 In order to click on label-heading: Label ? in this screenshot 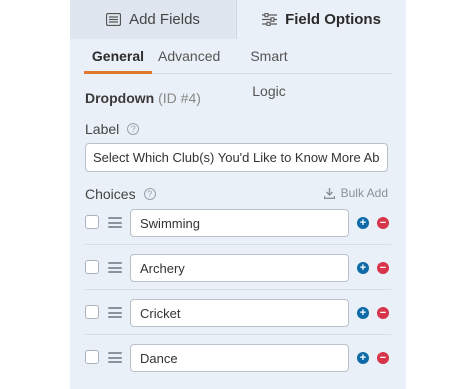, I will do `click(112, 129)`.